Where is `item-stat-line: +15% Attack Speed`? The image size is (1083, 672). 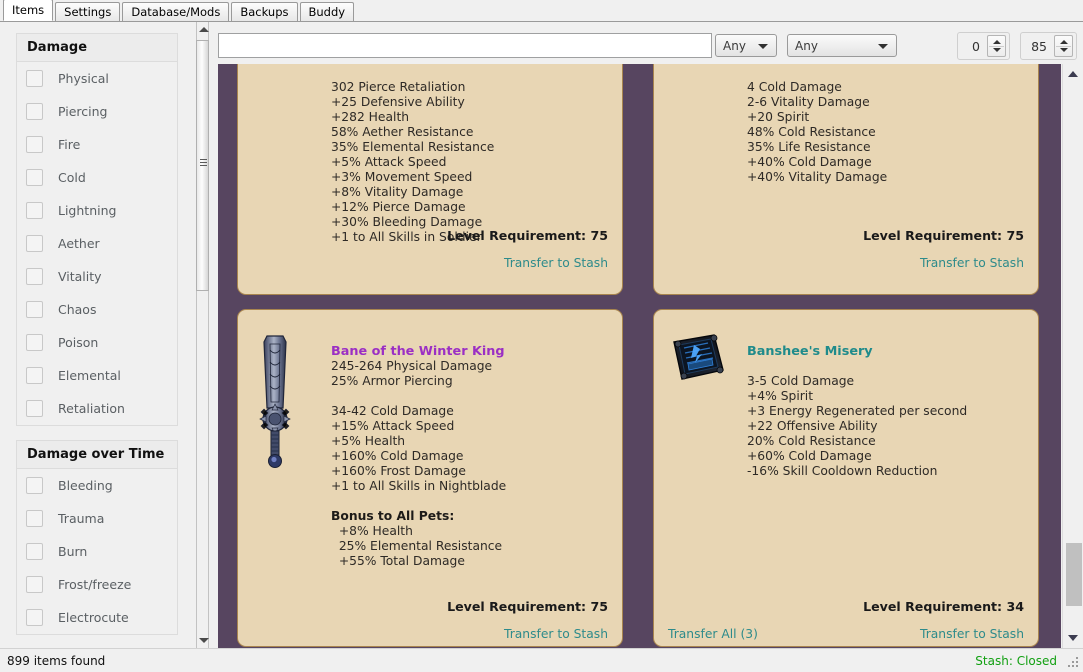 item-stat-line: +15% Attack Speed is located at coordinates (393, 426).